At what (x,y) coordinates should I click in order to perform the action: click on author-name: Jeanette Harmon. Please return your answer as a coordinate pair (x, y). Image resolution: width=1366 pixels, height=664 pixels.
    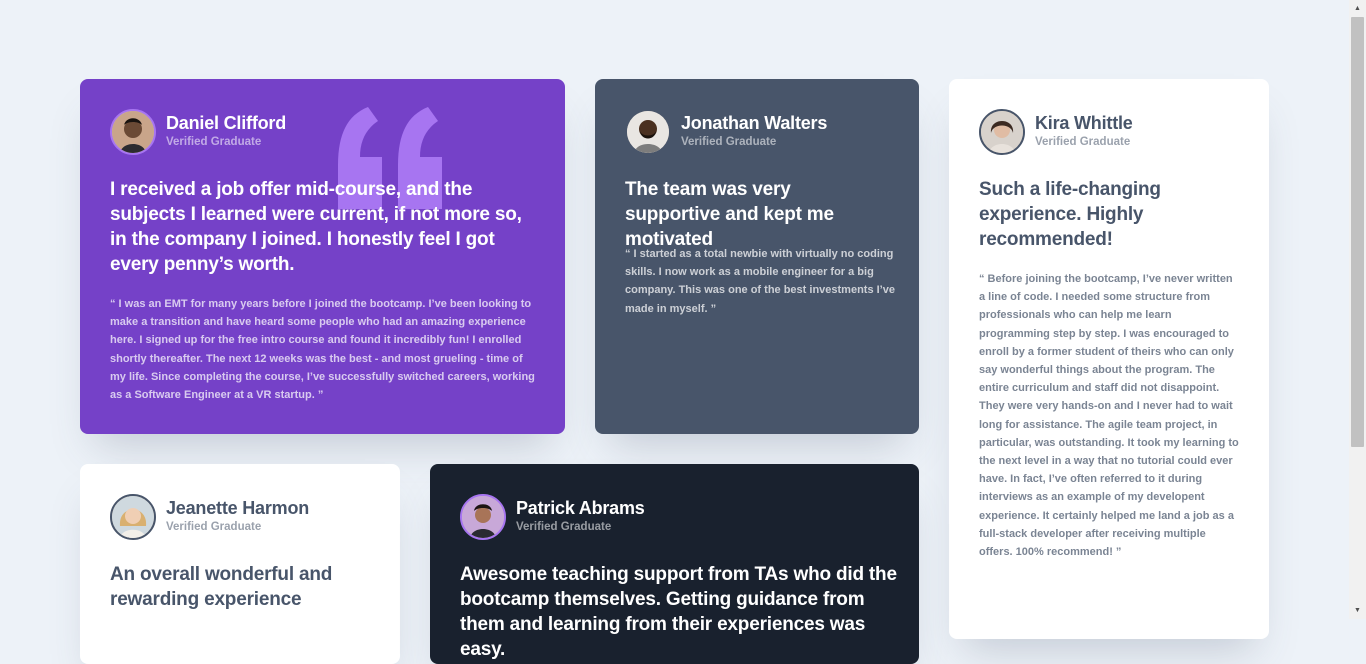
    Looking at the image, I should click on (238, 508).